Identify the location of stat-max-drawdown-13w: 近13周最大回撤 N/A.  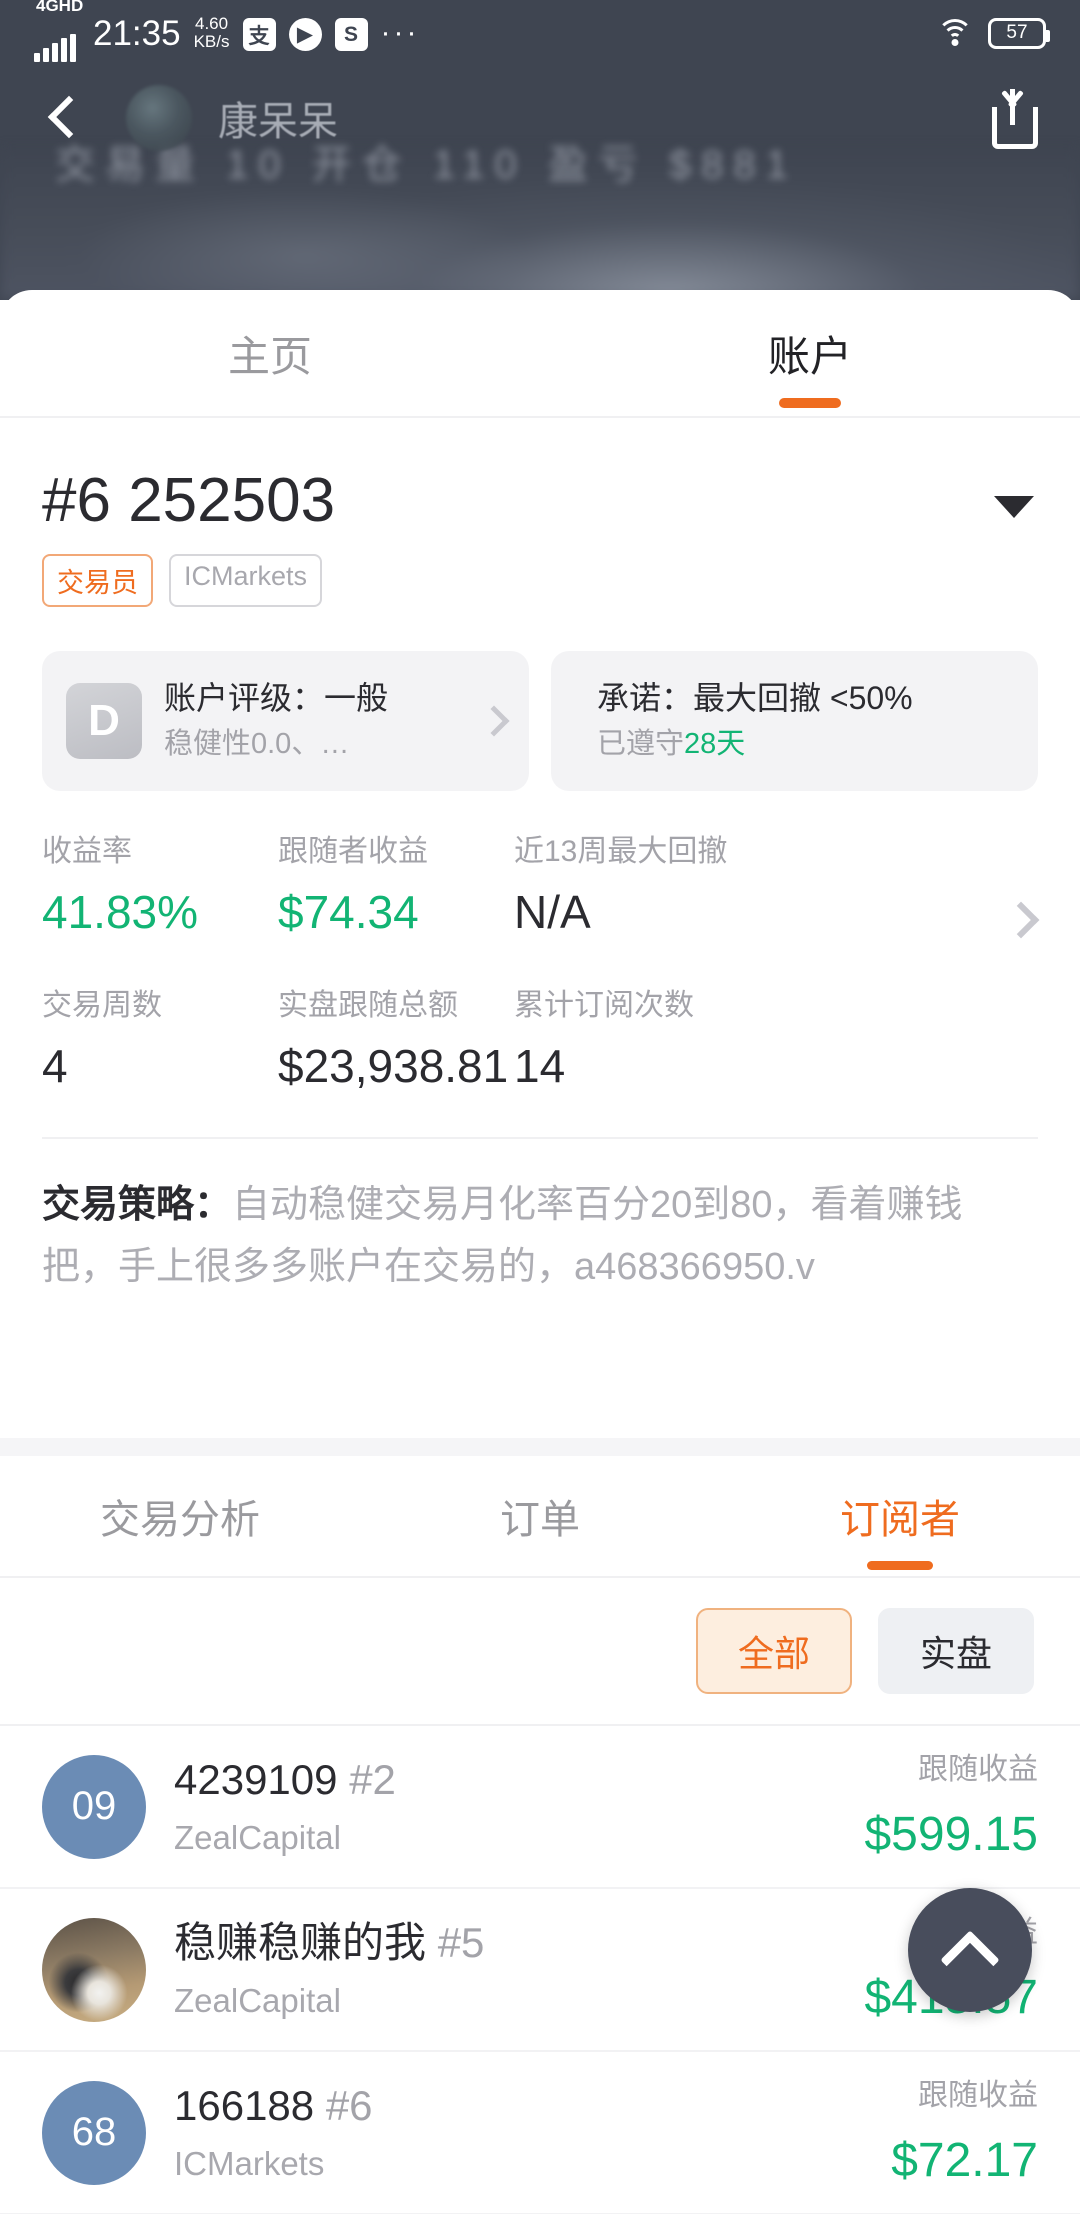
(776, 886).